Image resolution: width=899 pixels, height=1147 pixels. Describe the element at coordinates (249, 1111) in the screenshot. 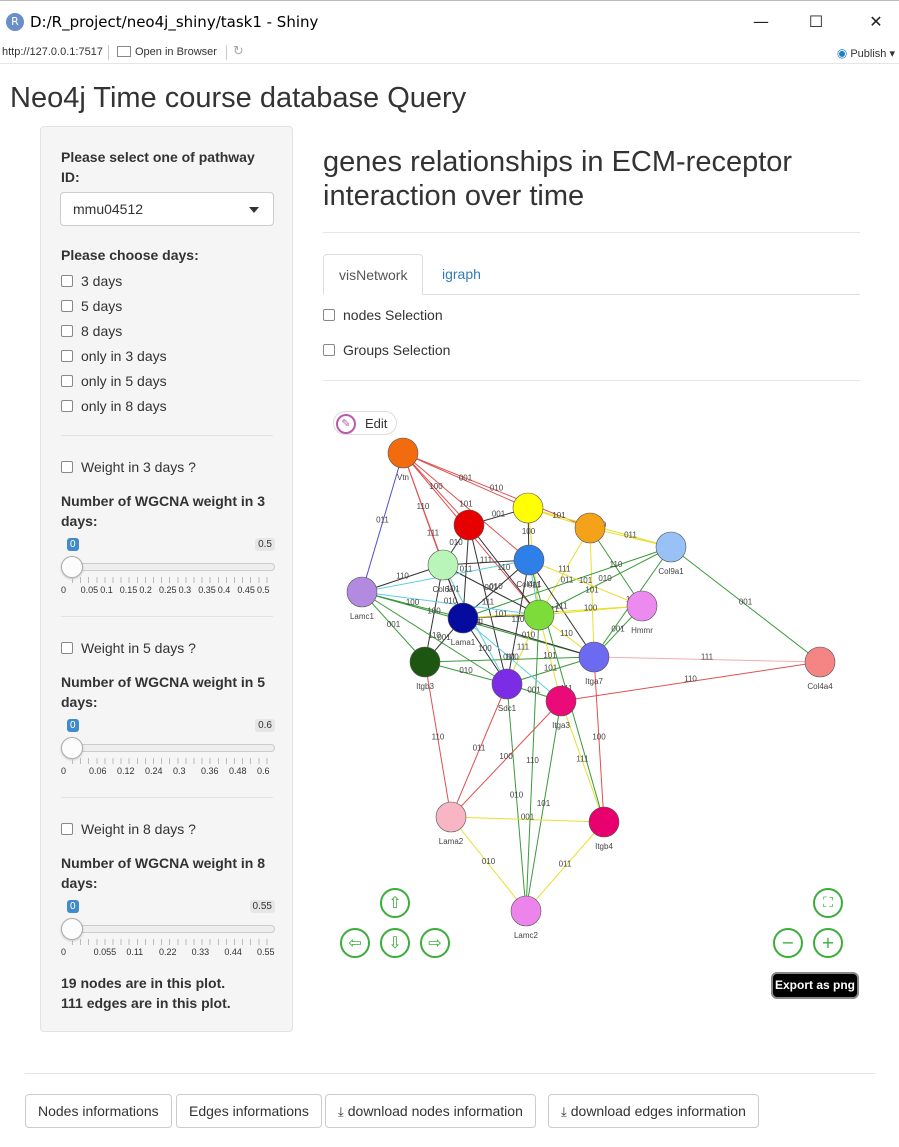

I see `edges-info-button: Edges informations` at that location.